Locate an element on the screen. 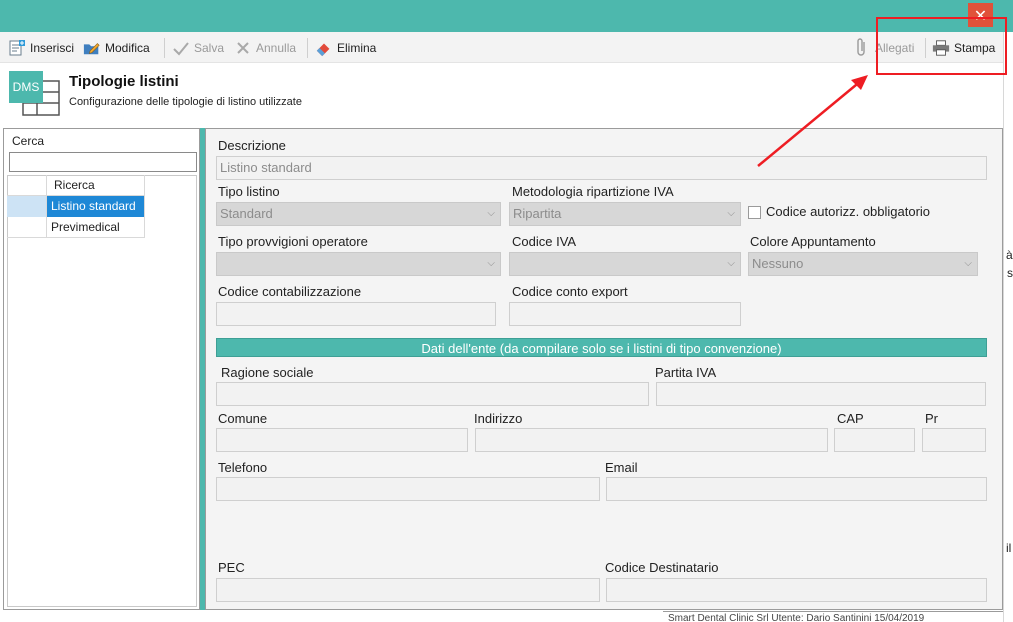 This screenshot has height=622, width=1013. insert-label: Inserisci is located at coordinates (52, 48).